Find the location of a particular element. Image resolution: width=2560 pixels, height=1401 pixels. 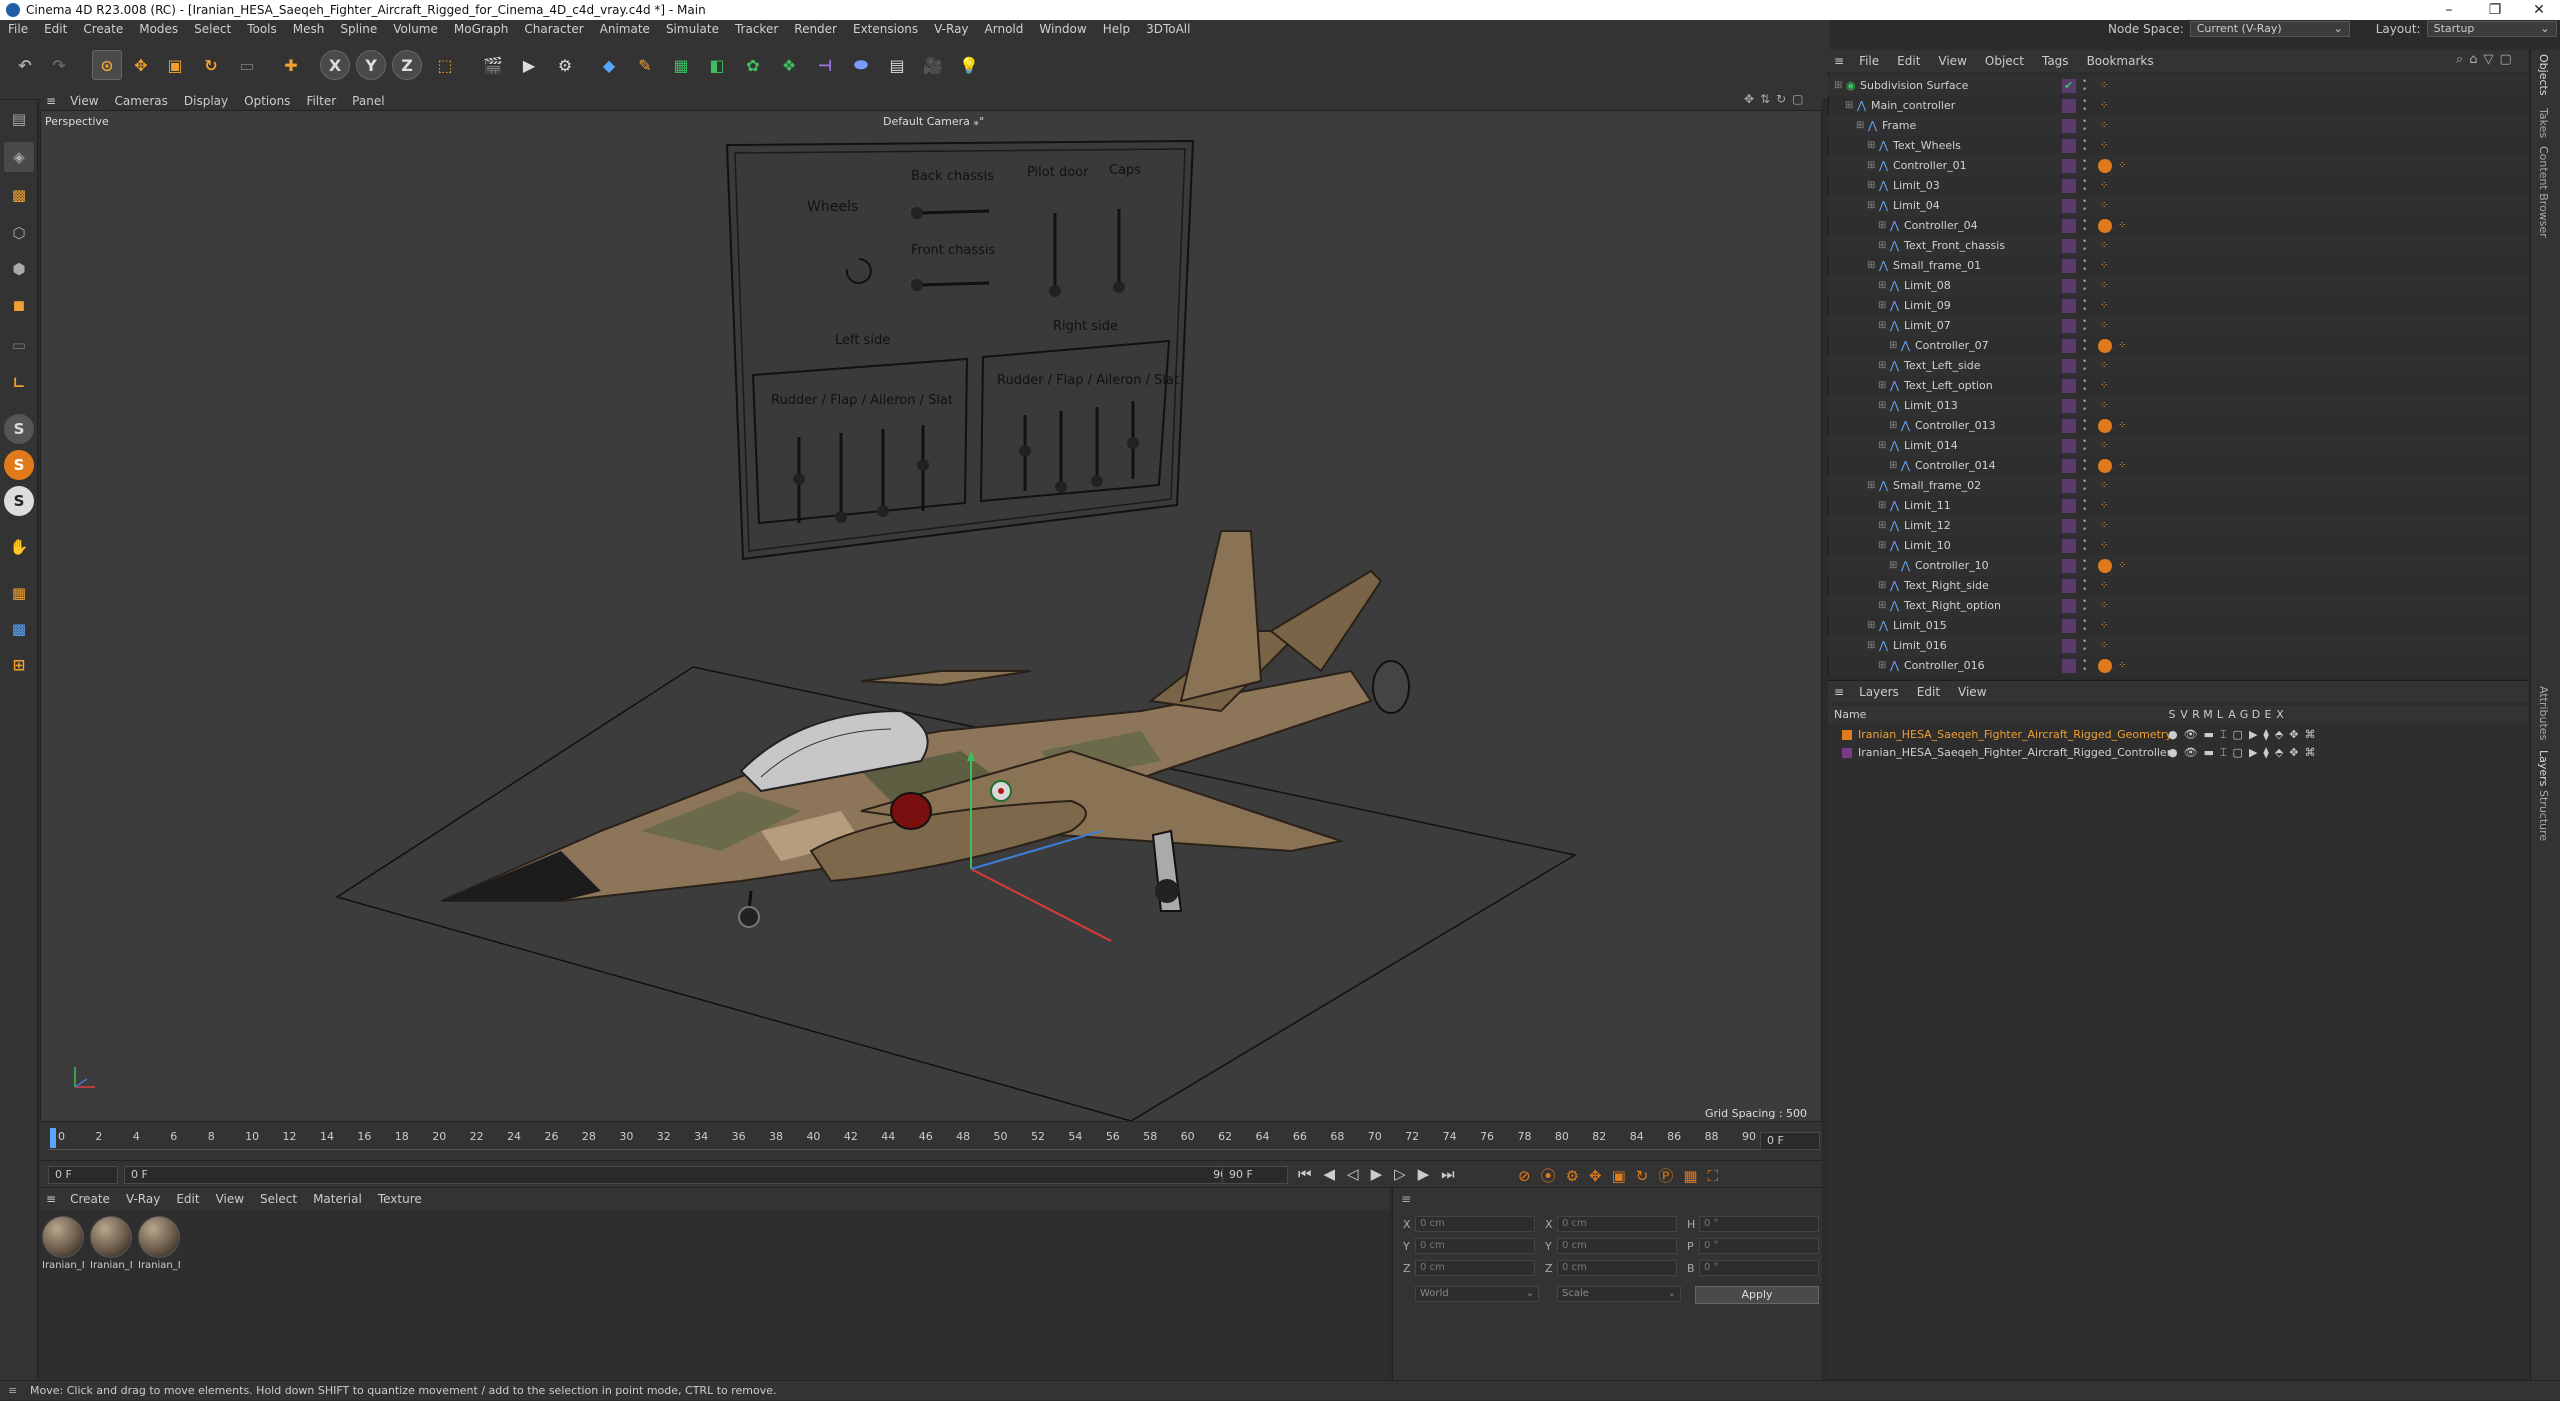

menu-extensions: Extensions is located at coordinates (885, 29).